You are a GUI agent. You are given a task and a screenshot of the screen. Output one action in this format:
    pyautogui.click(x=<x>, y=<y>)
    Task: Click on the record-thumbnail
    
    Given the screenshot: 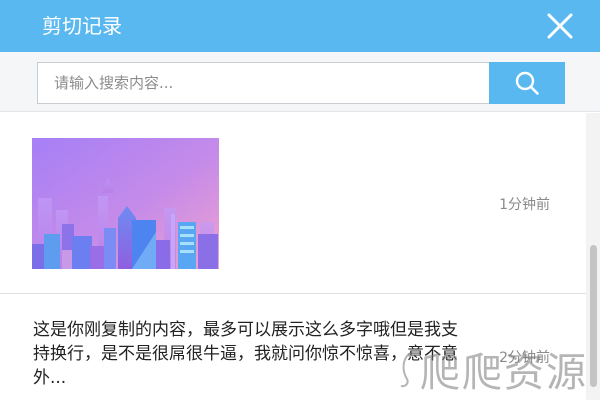 What is the action you would take?
    pyautogui.click(x=125, y=203)
    